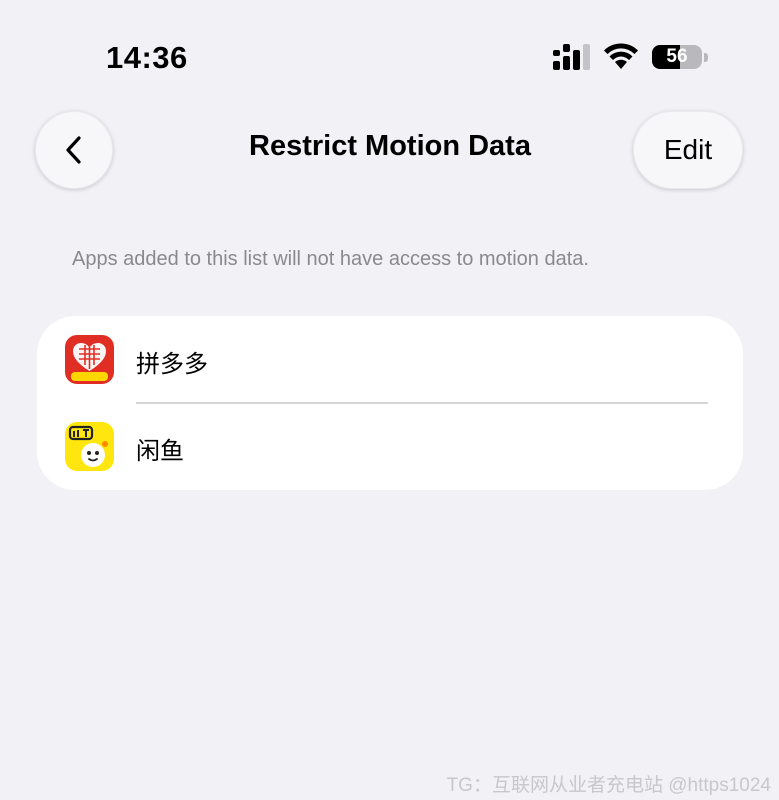 Image resolution: width=779 pixels, height=800 pixels. What do you see at coordinates (390, 360) in the screenshot?
I see `list-item-pinduoduo: 拼多多` at bounding box center [390, 360].